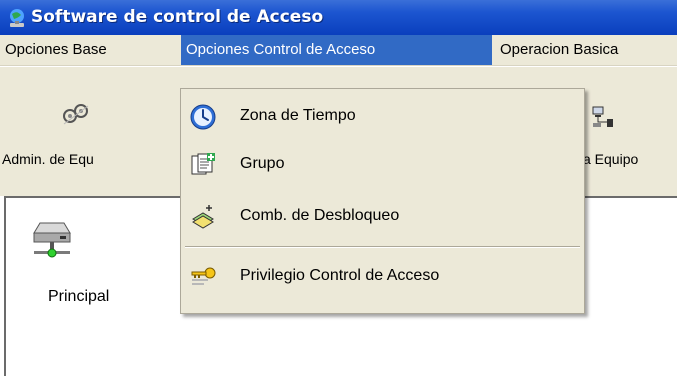  Describe the element at coordinates (611, 159) in the screenshot. I see `equipo-label: a Equipo` at that location.